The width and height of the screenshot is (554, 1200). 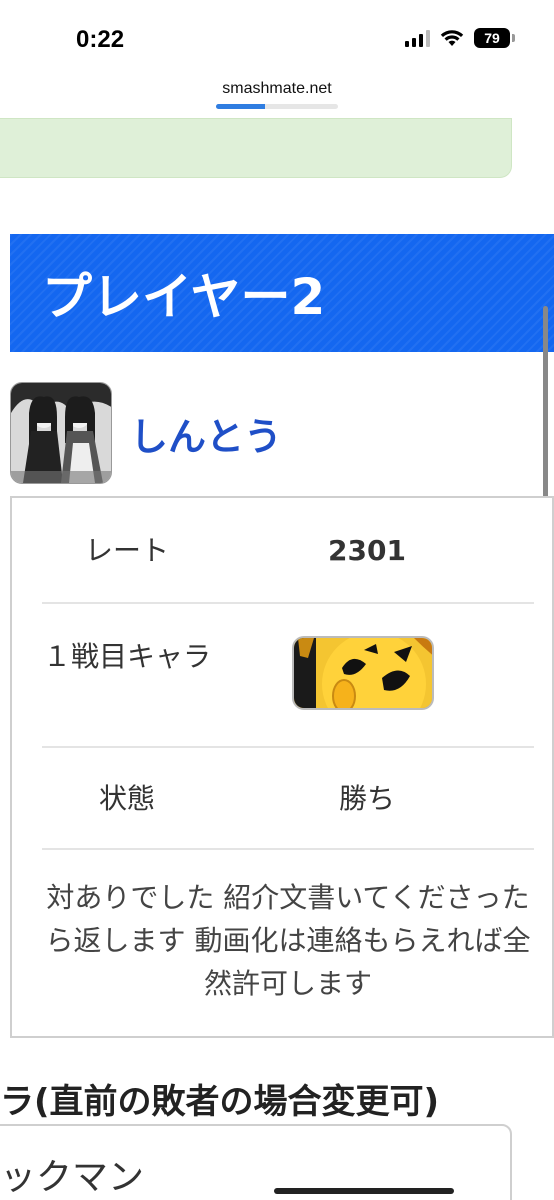 What do you see at coordinates (288, 799) in the screenshot?
I see `state-row: 状態 勝ち` at bounding box center [288, 799].